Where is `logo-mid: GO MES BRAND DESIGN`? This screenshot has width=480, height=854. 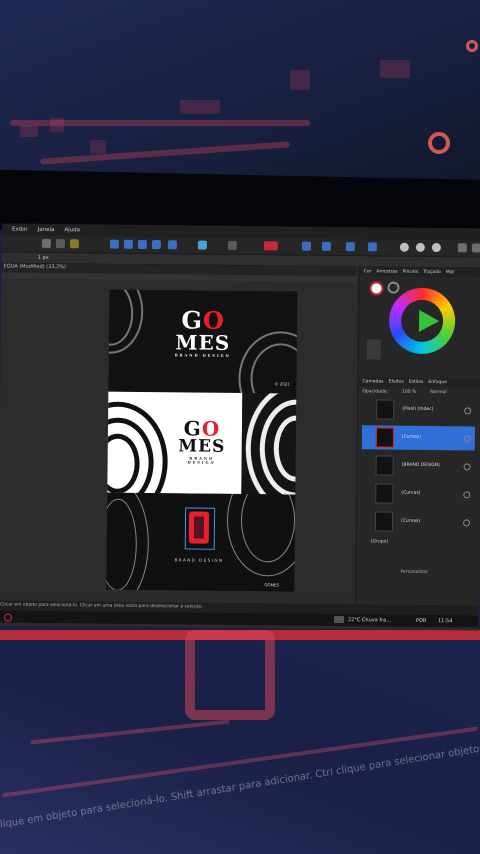 logo-mid: GO MES BRAND DESIGN is located at coordinates (202, 440).